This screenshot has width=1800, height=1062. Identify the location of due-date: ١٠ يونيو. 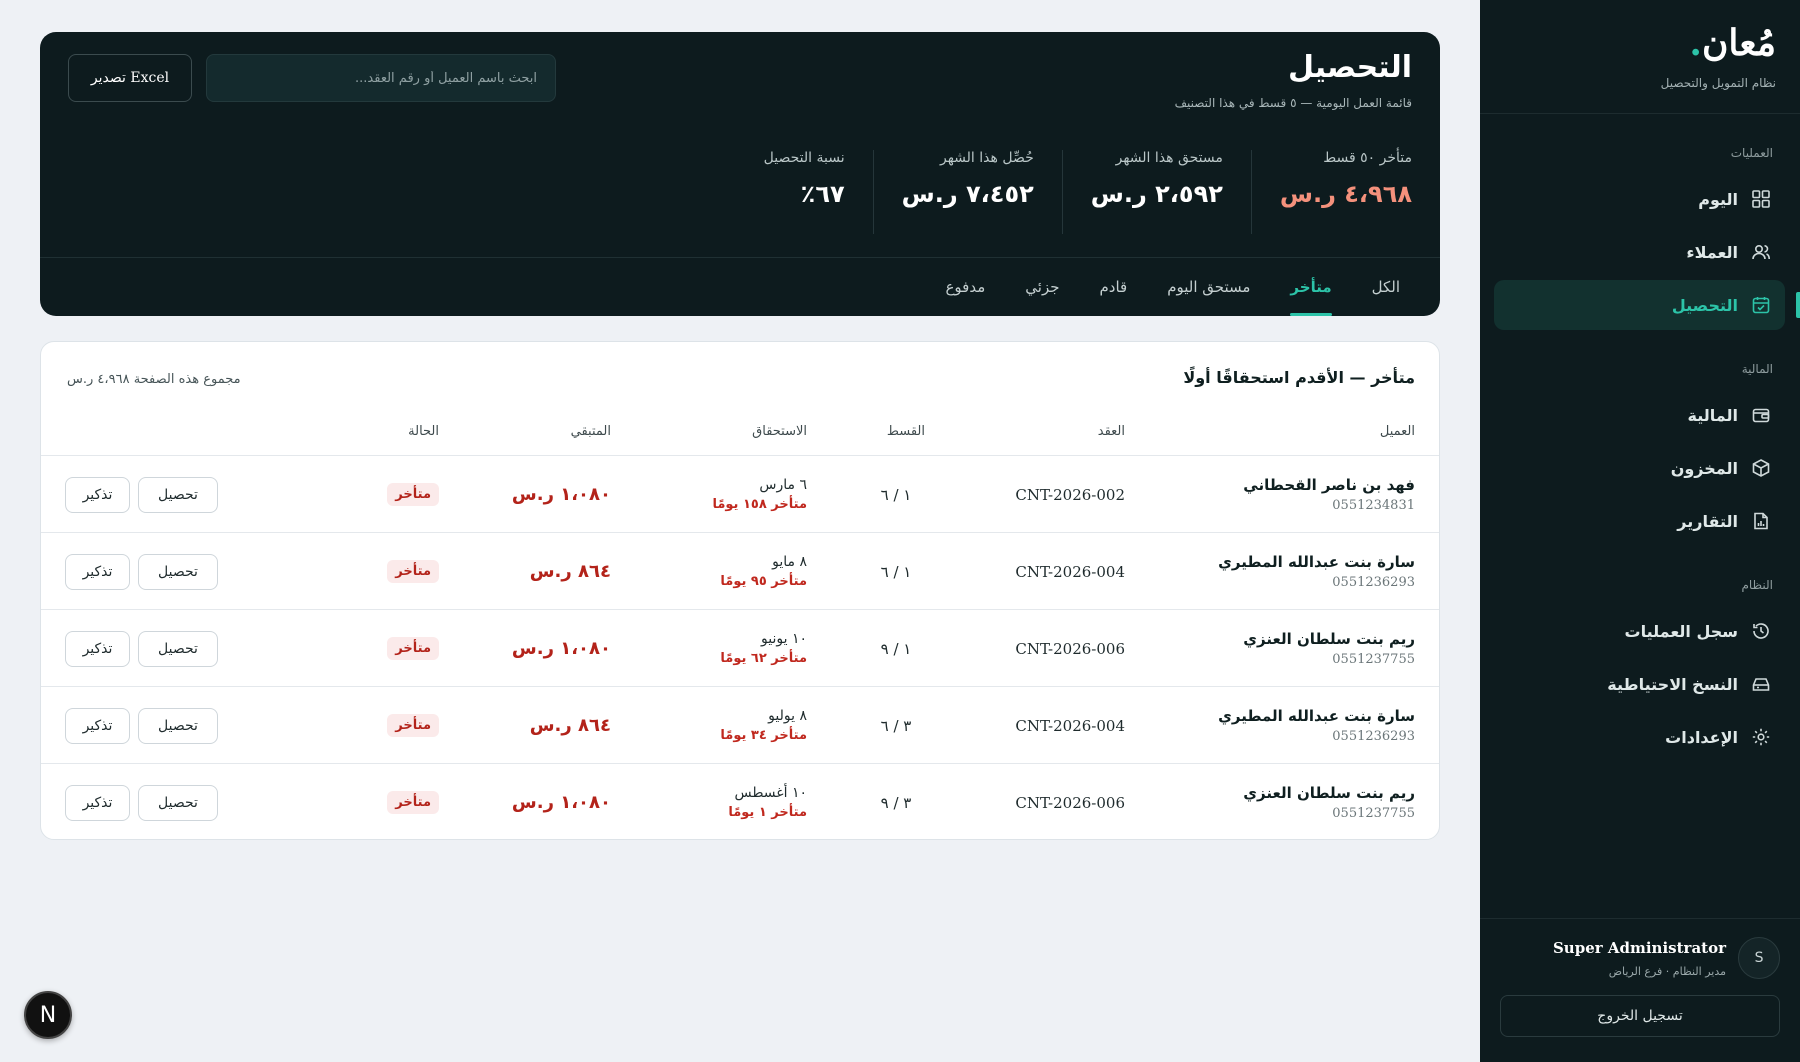
(784, 639).